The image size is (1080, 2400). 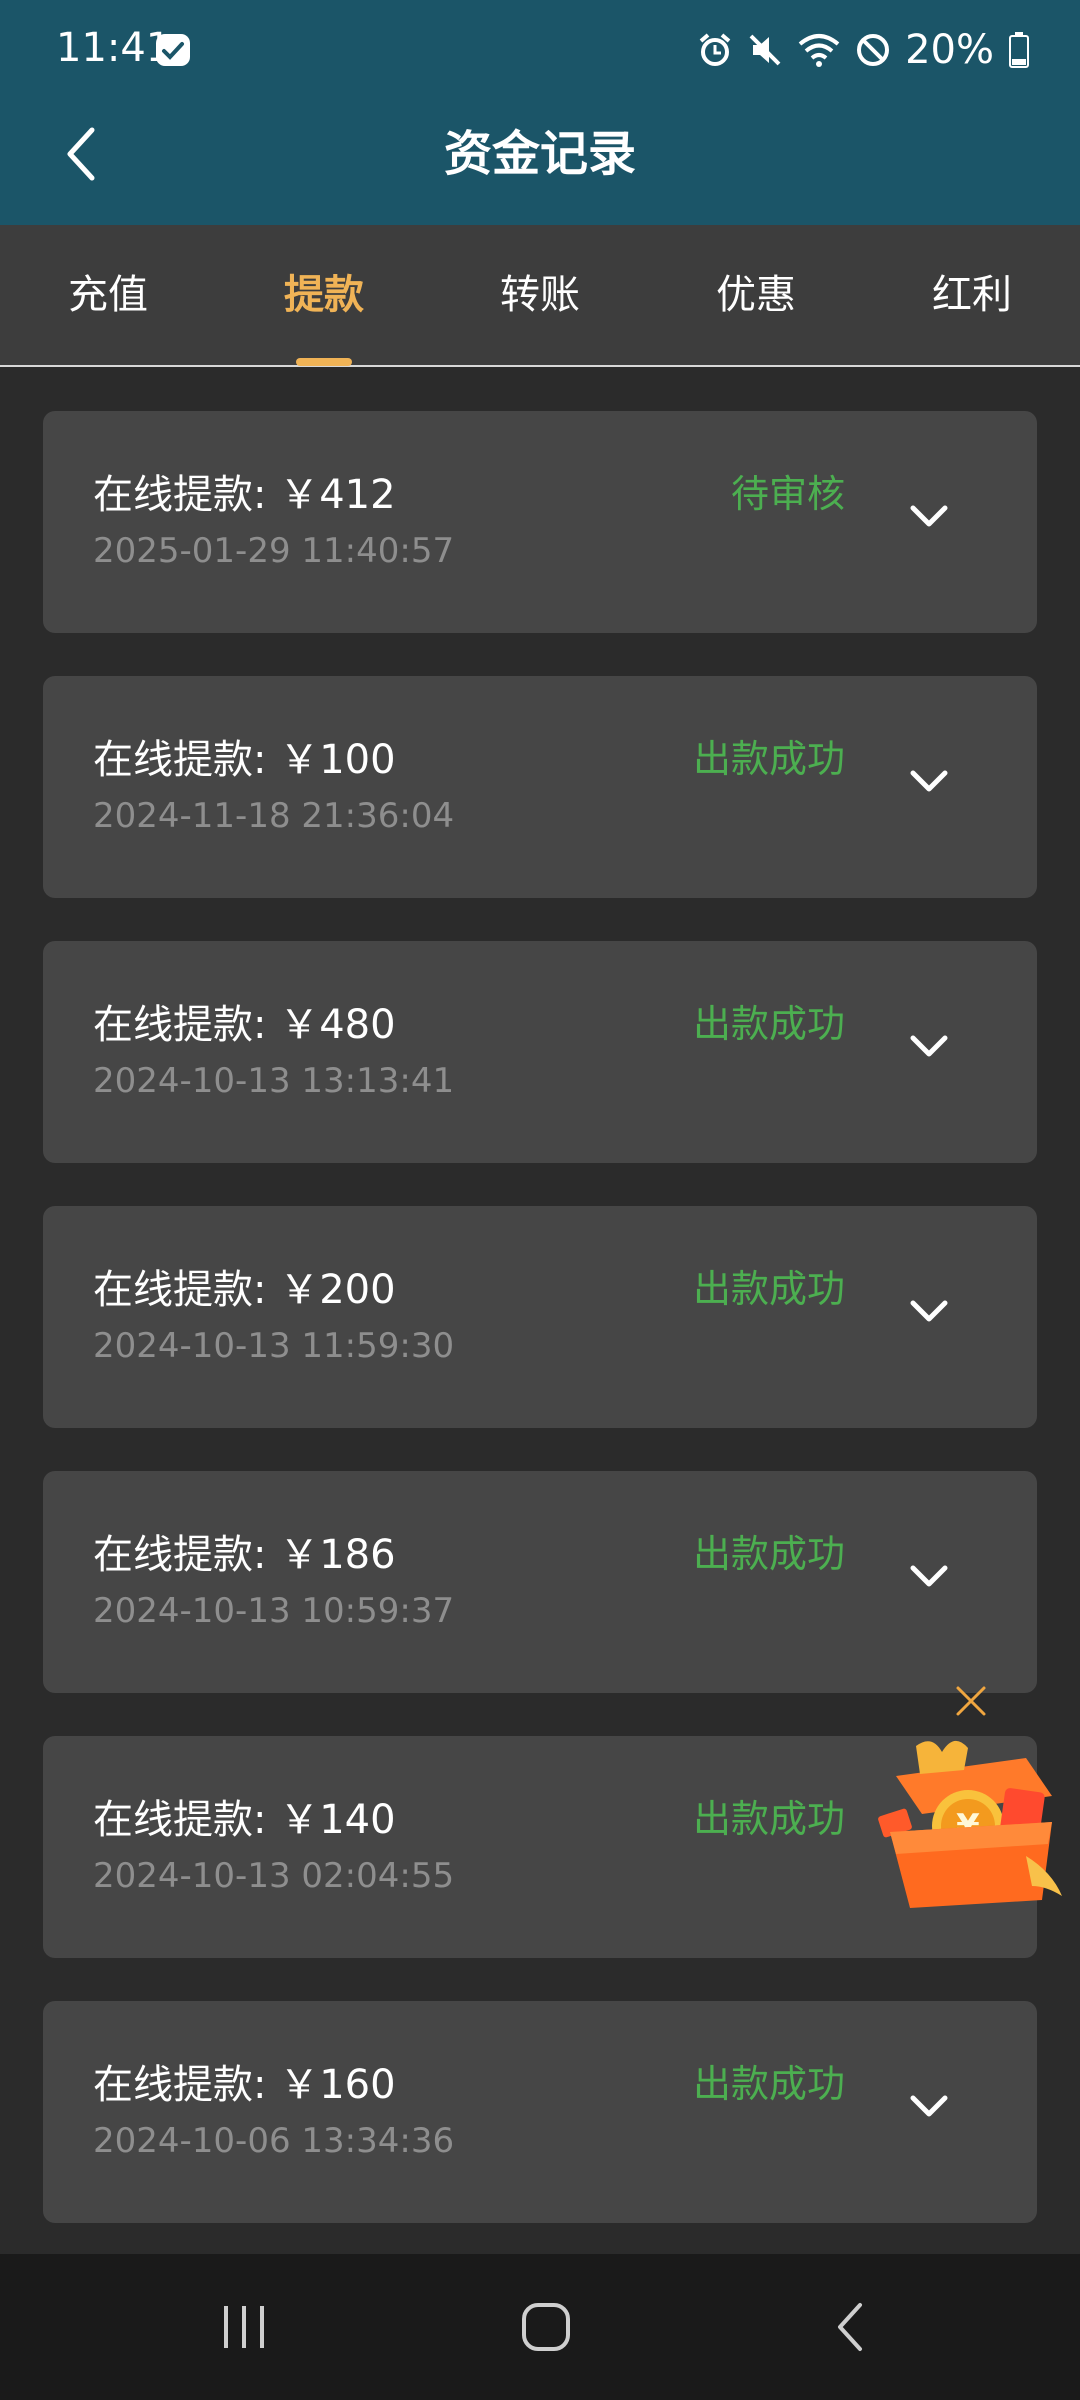 I want to click on tab-deposit: 充值, so click(x=108, y=295).